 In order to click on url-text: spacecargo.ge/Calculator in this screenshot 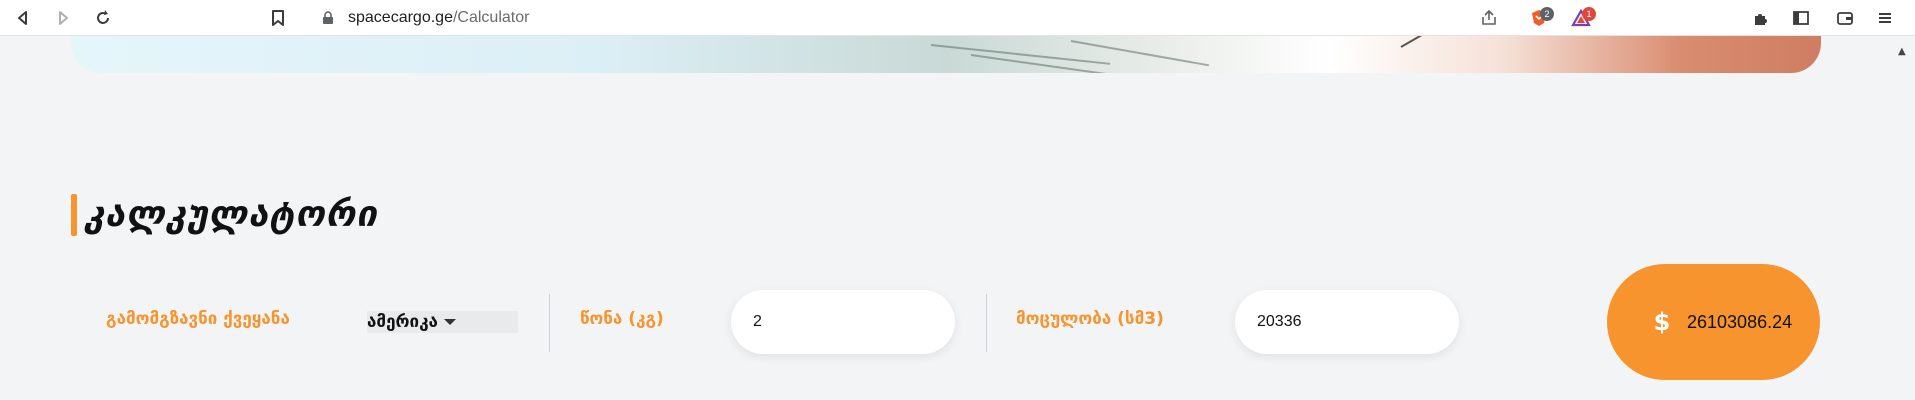, I will do `click(438, 18)`.